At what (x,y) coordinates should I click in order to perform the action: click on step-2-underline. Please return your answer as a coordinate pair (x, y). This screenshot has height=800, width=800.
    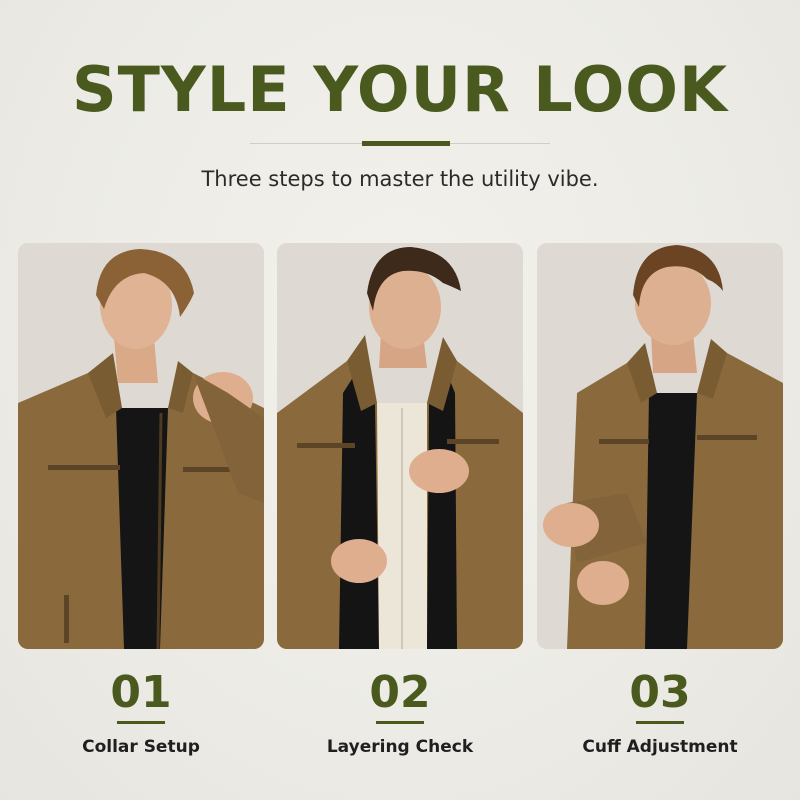
    Looking at the image, I should click on (400, 722).